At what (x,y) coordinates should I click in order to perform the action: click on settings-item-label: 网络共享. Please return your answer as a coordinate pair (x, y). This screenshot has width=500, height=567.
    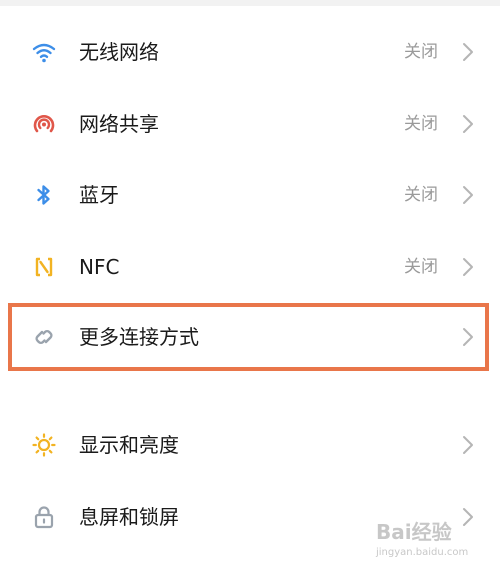
    Looking at the image, I should click on (119, 124).